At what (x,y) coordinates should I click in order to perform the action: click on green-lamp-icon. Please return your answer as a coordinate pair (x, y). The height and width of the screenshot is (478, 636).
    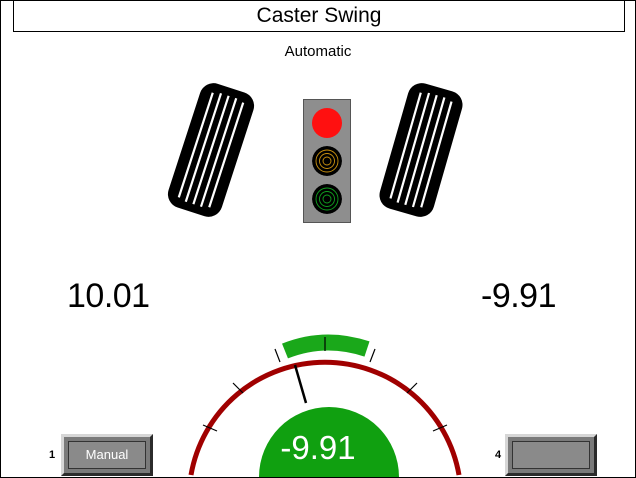
    Looking at the image, I should click on (327, 199).